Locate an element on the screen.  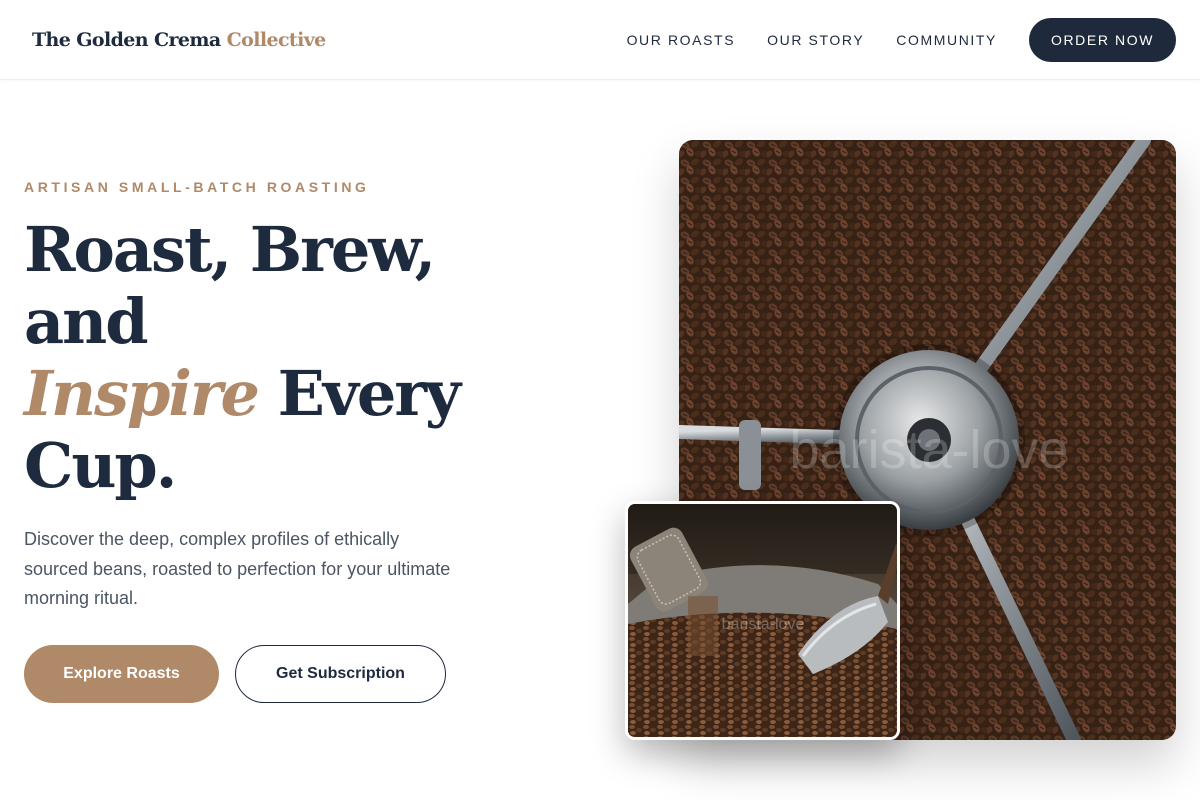
logo-main-text: The Golden Crema is located at coordinates (126, 39).